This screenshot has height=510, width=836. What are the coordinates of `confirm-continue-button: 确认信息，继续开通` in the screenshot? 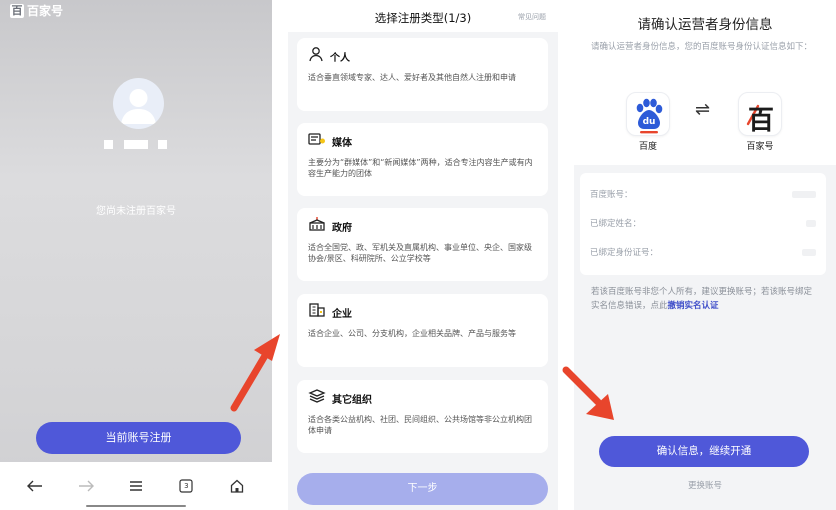 It's located at (704, 451).